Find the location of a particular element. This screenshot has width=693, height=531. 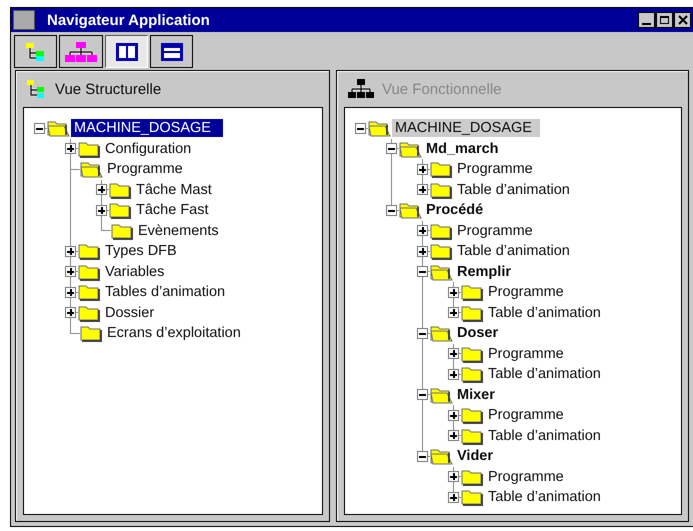

hierarchy-icon is located at coordinates (81, 51).